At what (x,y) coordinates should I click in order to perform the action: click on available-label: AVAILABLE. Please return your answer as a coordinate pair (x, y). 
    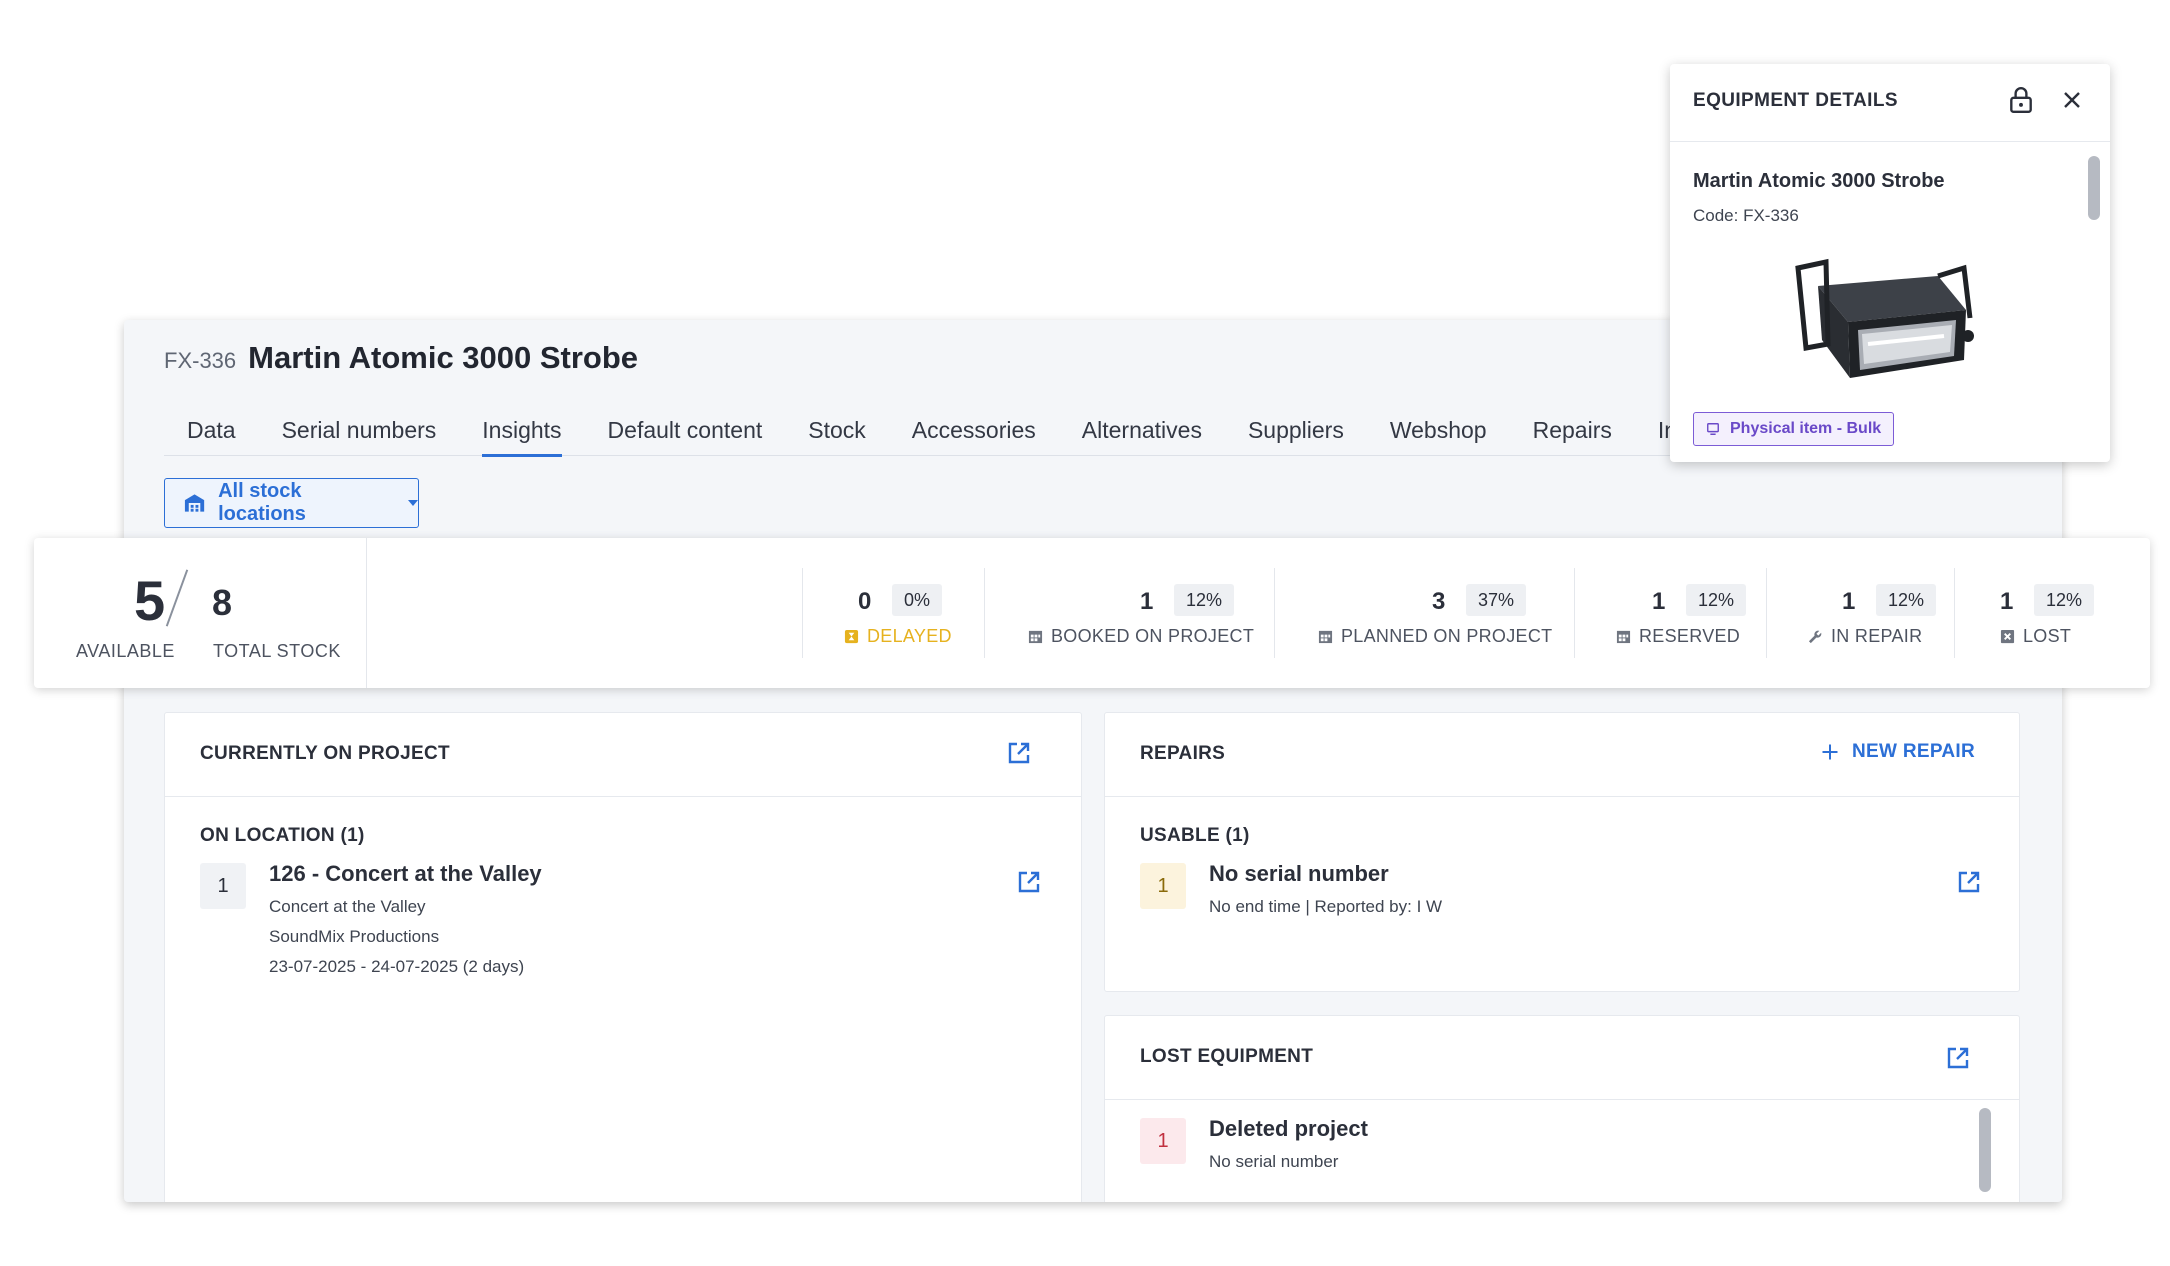
    Looking at the image, I should click on (125, 651).